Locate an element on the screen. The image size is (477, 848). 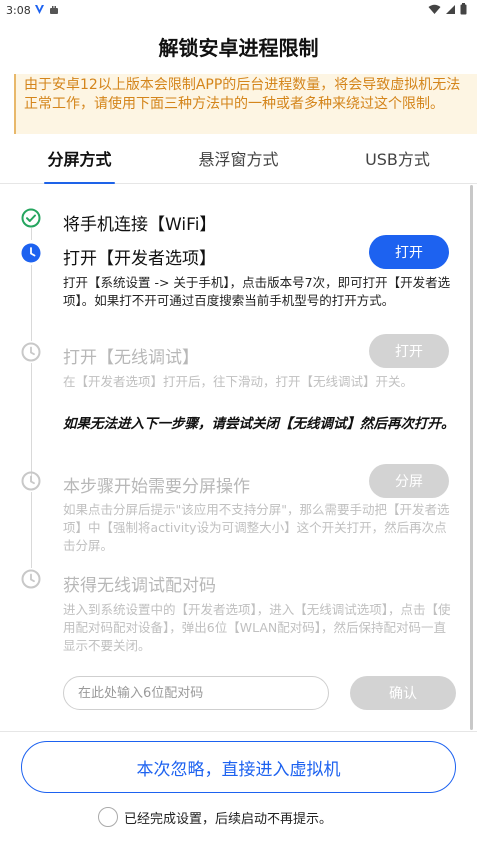
page-title: 解锁安卓进程限制 is located at coordinates (238, 48).